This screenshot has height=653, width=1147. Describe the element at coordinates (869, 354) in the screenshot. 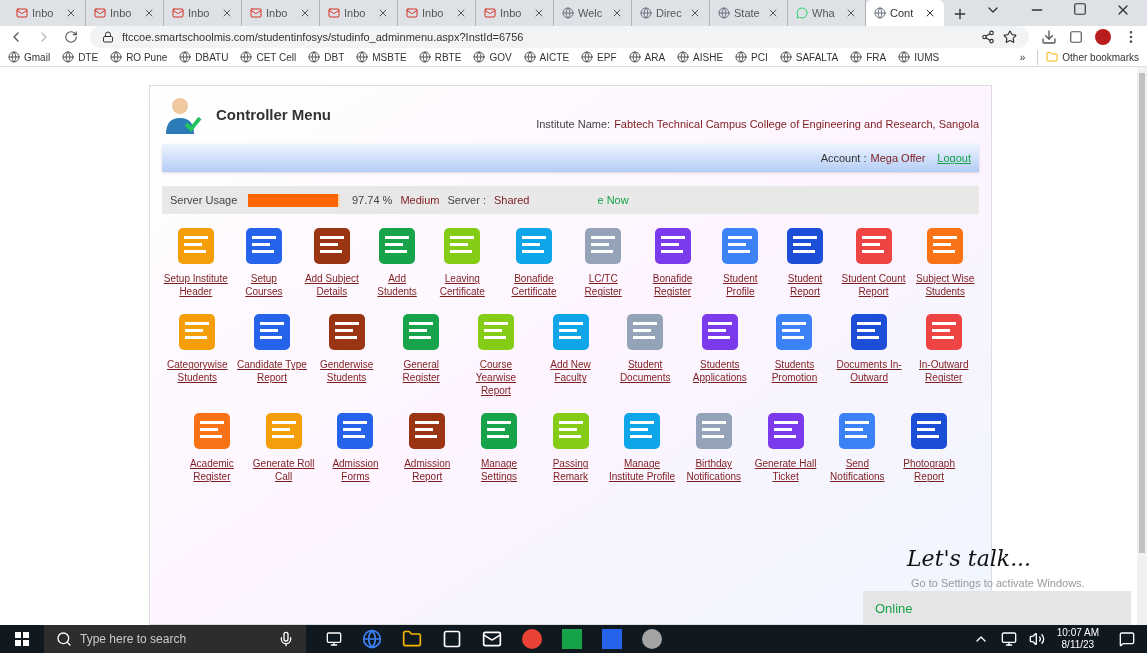

I see `menu-item: Documents In-Outward` at that location.